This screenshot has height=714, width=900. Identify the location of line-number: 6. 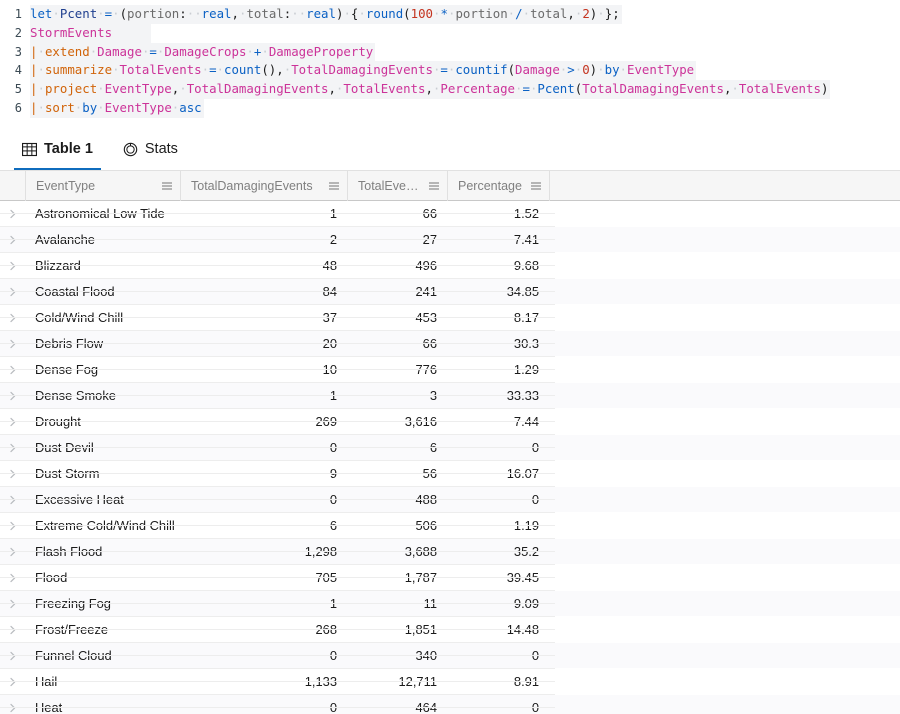
(18, 107).